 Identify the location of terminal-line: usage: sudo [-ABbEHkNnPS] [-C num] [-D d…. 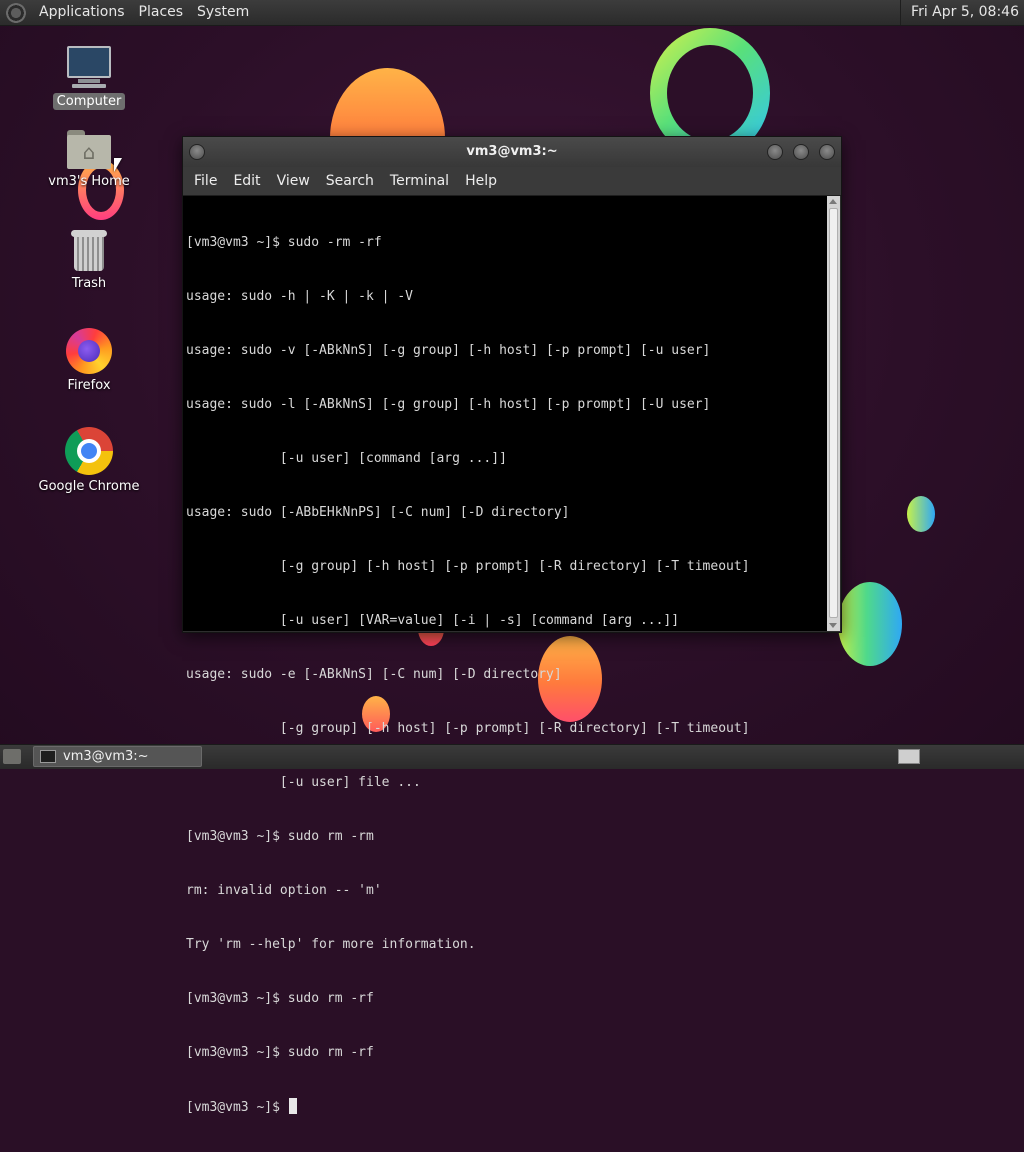
(378, 512).